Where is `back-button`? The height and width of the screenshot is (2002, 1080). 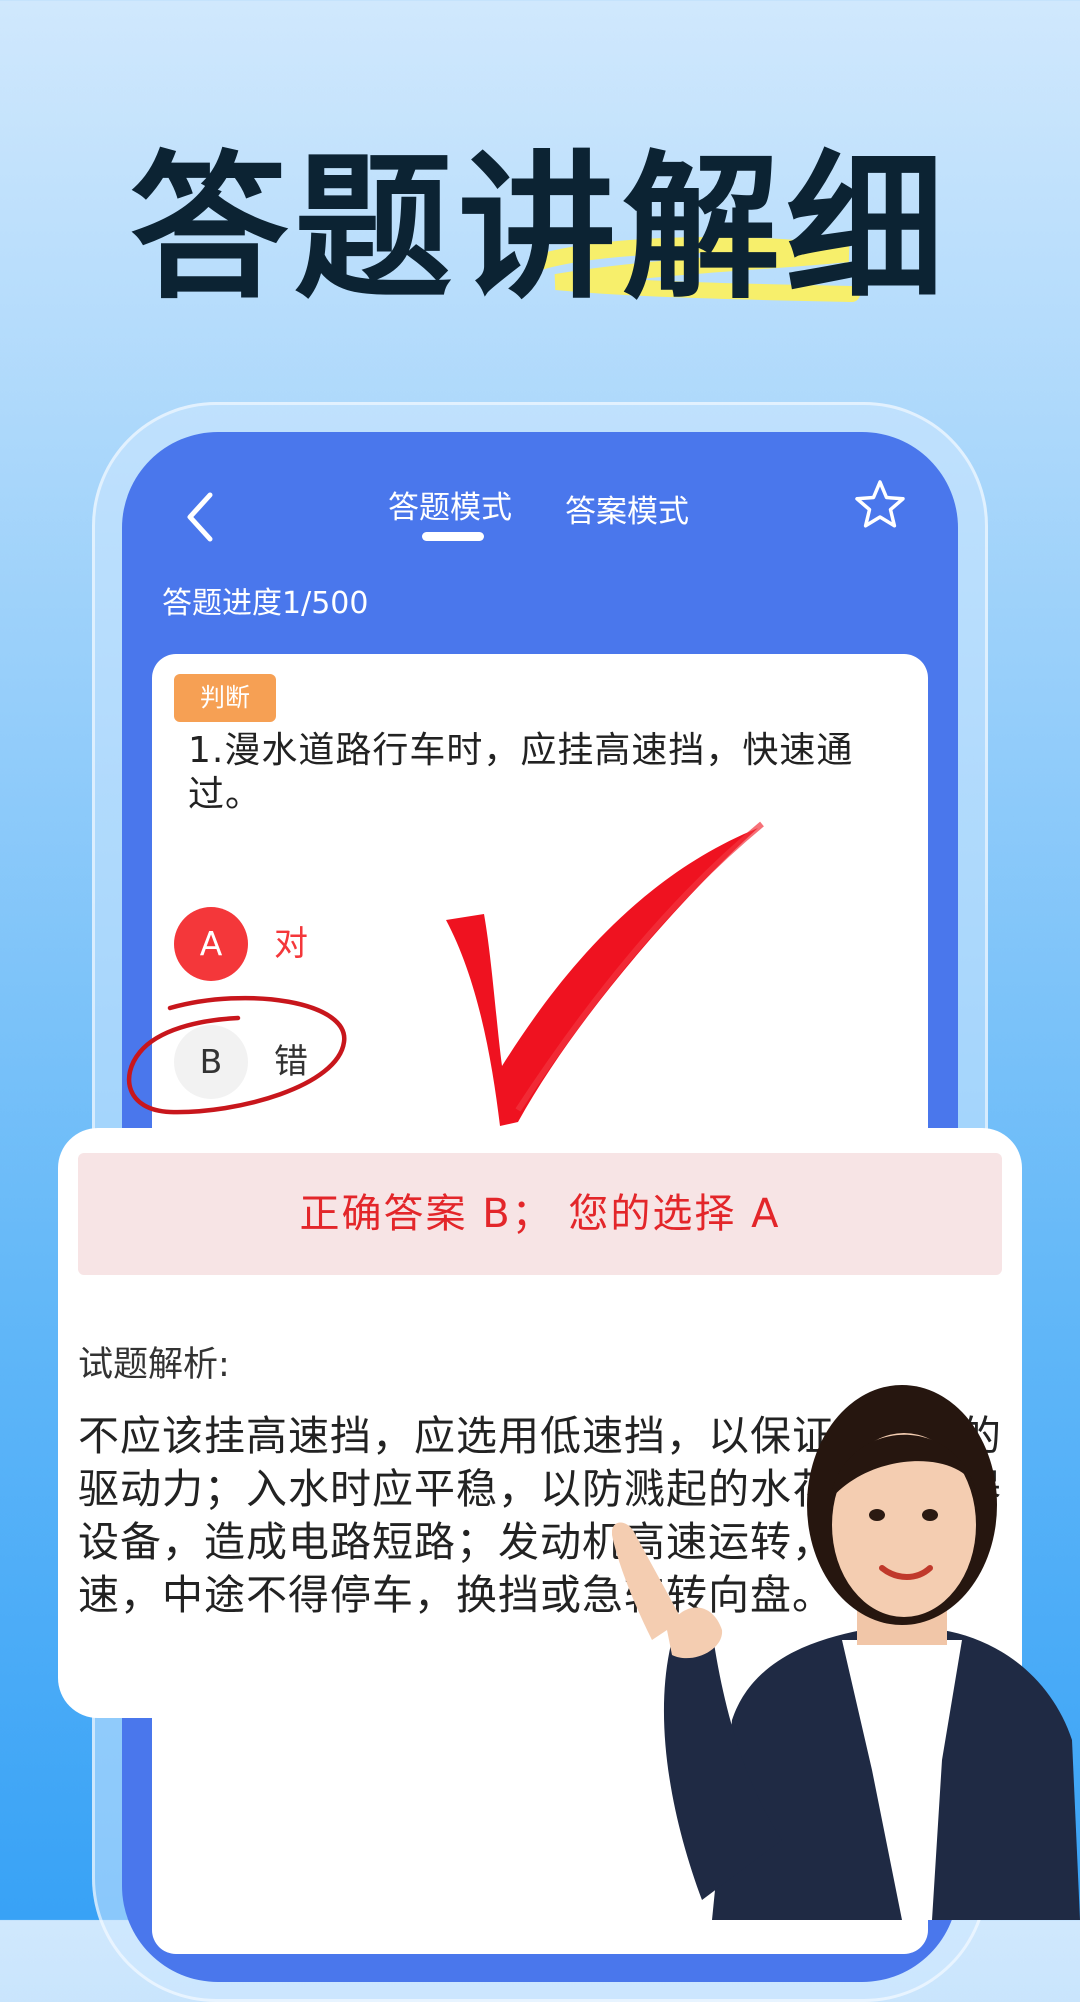 back-button is located at coordinates (200, 517).